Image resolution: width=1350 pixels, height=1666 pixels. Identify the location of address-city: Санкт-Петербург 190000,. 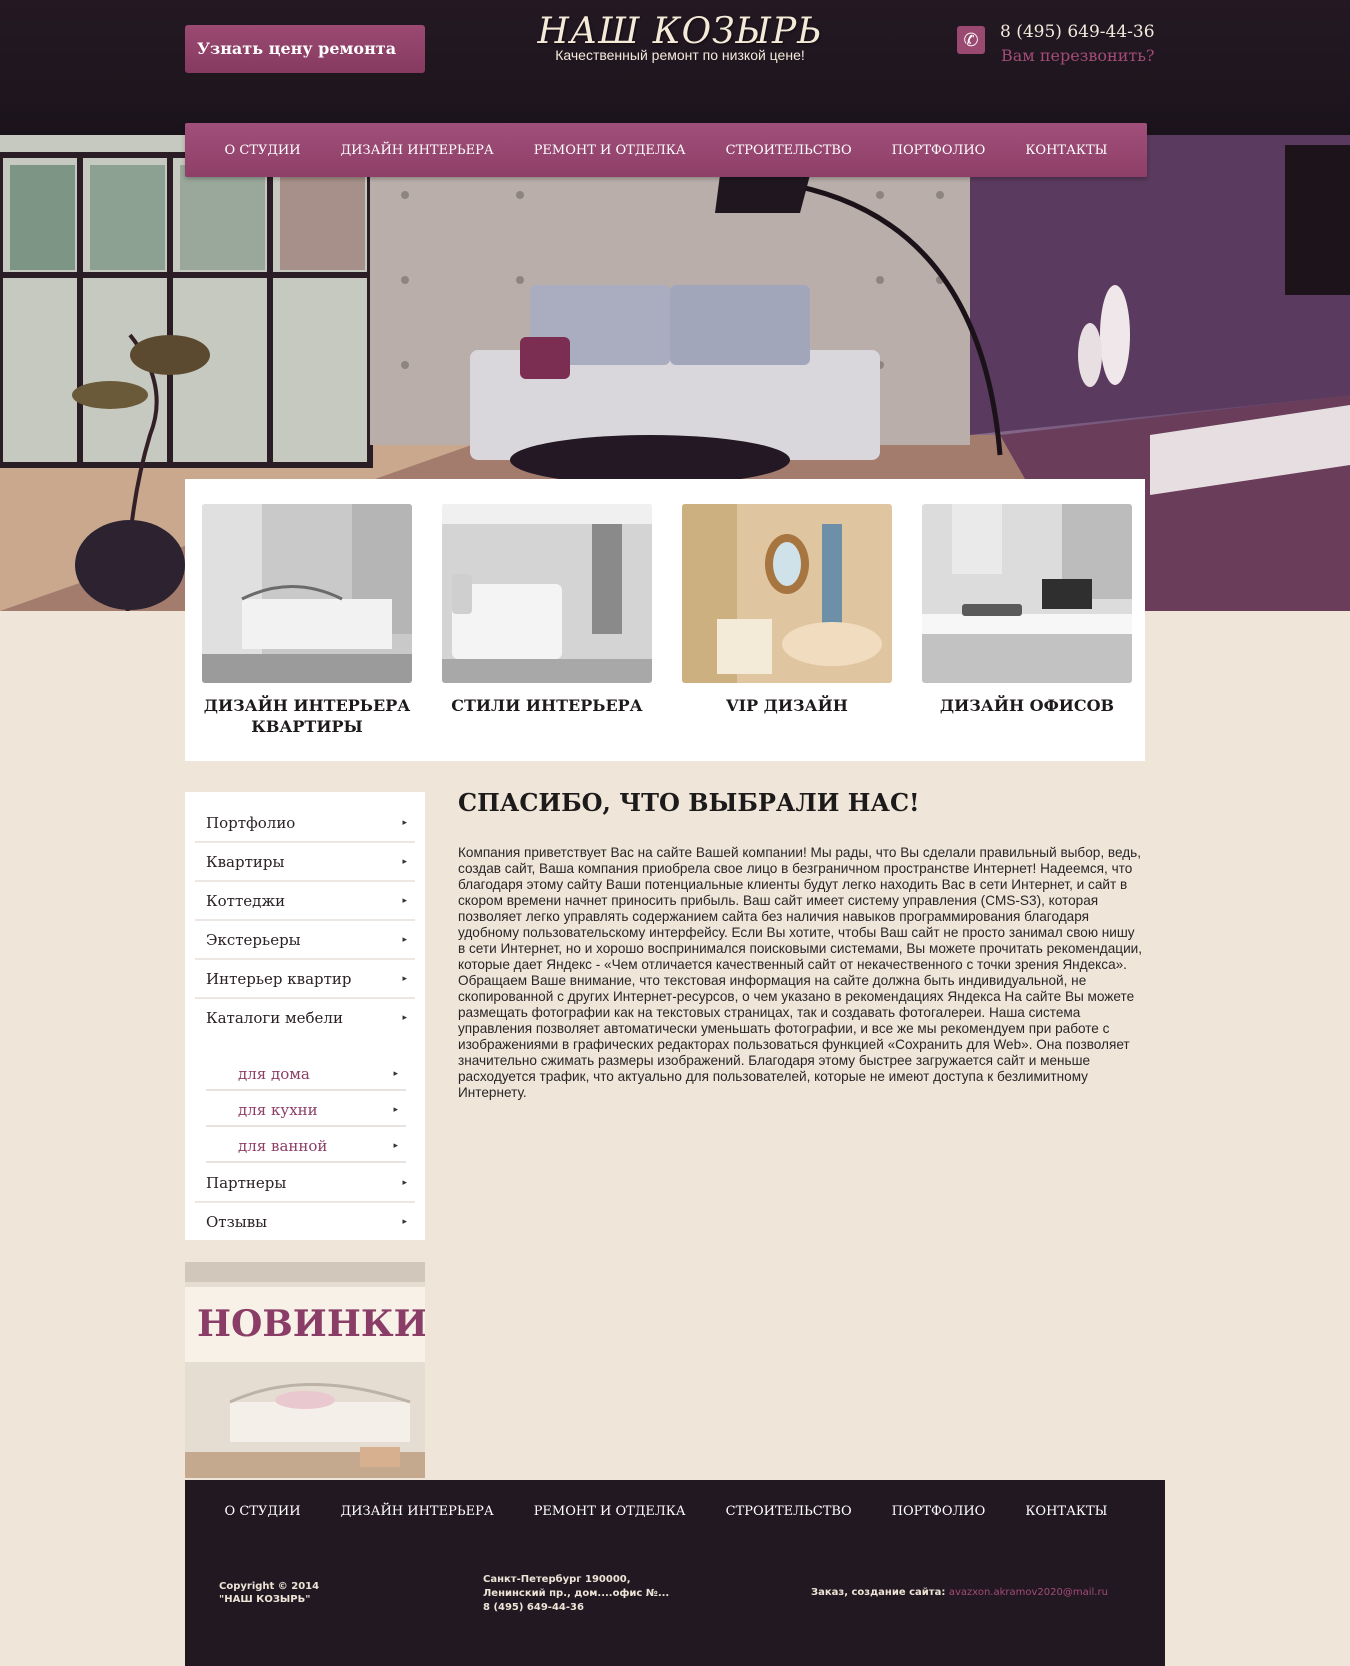
(557, 1579).